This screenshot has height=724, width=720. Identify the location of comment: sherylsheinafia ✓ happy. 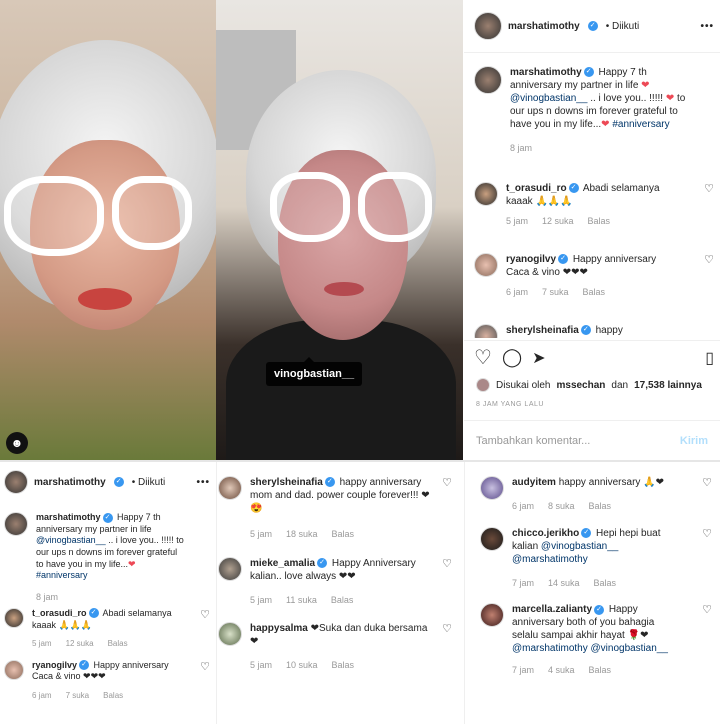
(594, 331).